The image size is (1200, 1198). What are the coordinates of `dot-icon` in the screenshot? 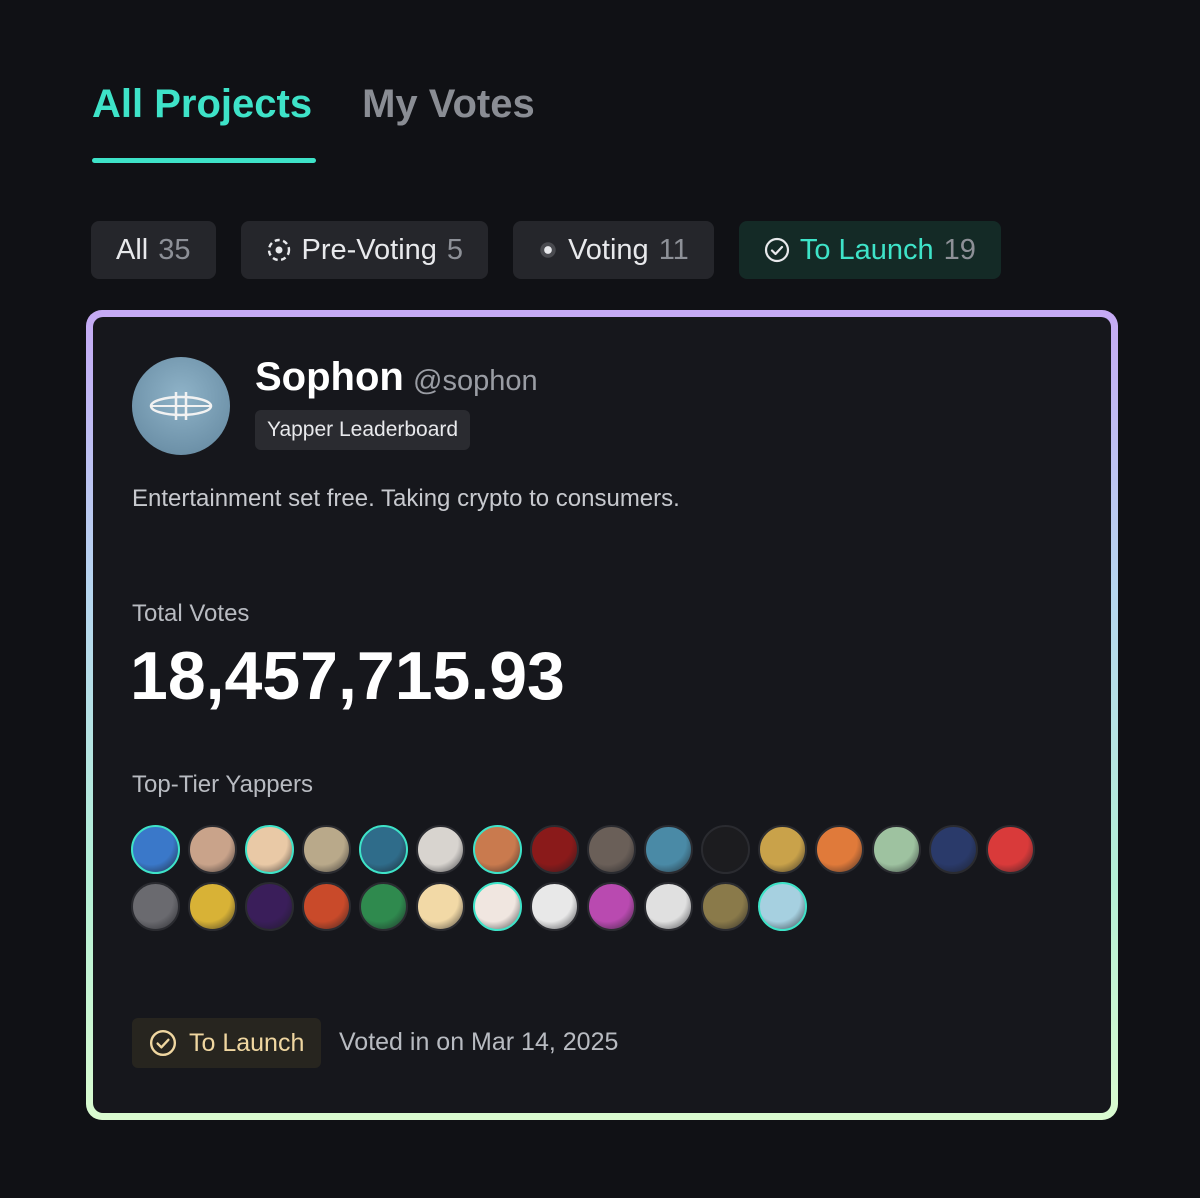 It's located at (548, 250).